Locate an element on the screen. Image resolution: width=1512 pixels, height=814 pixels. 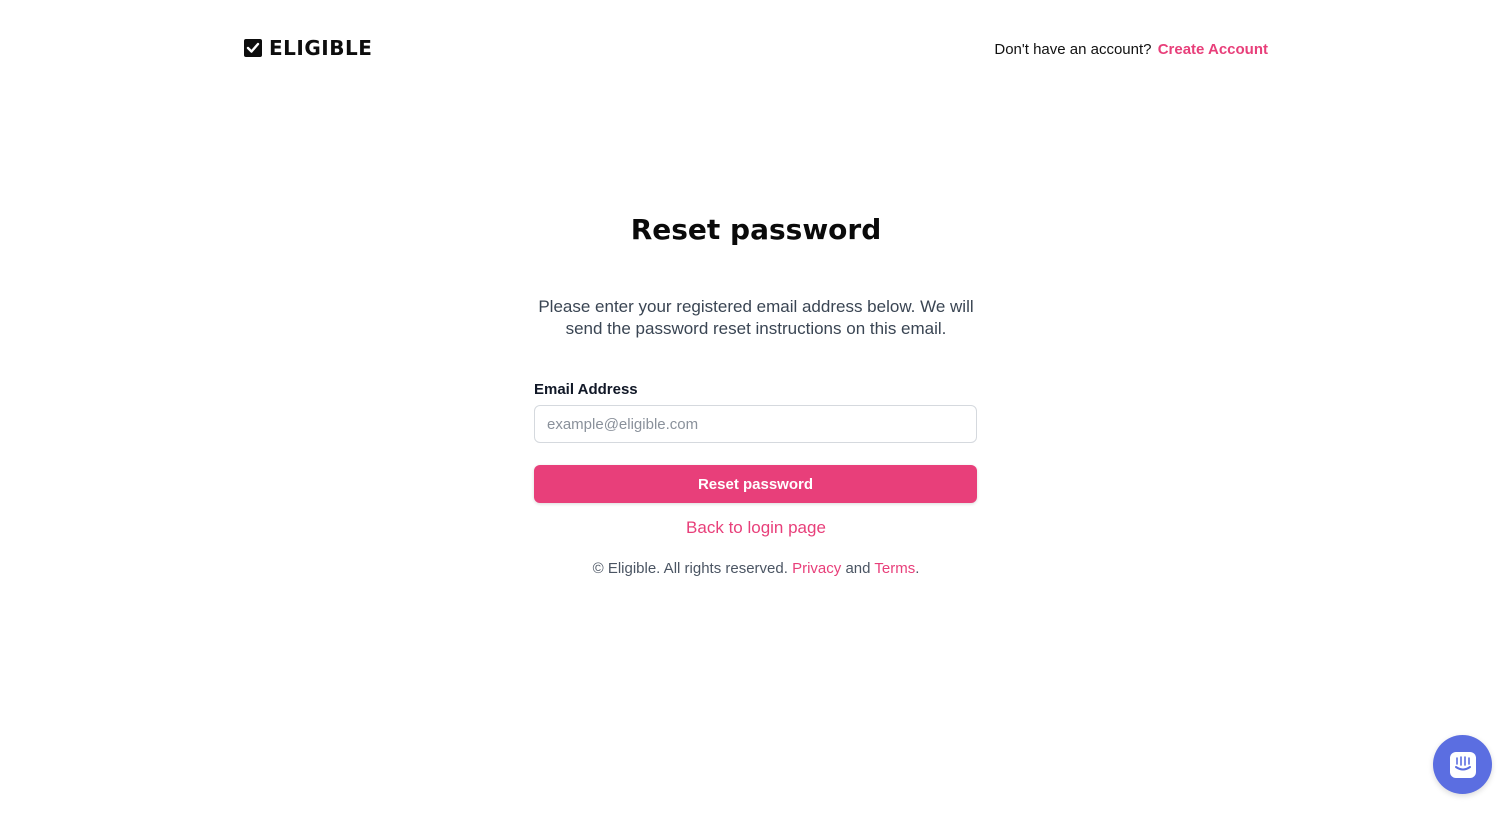
back-link-row: Back to login page is located at coordinates (756, 528).